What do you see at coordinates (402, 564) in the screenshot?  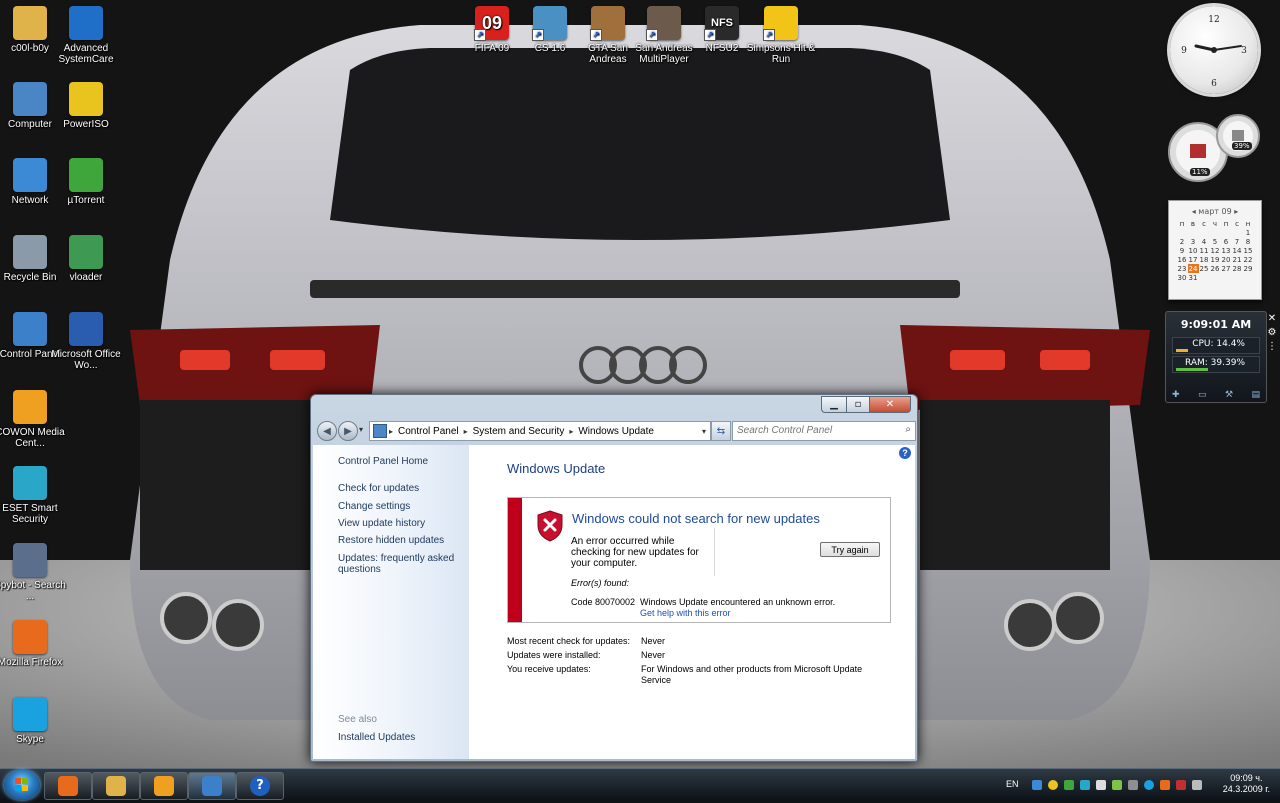 I see `updates-faq-link: Updates: frequently asked questions` at bounding box center [402, 564].